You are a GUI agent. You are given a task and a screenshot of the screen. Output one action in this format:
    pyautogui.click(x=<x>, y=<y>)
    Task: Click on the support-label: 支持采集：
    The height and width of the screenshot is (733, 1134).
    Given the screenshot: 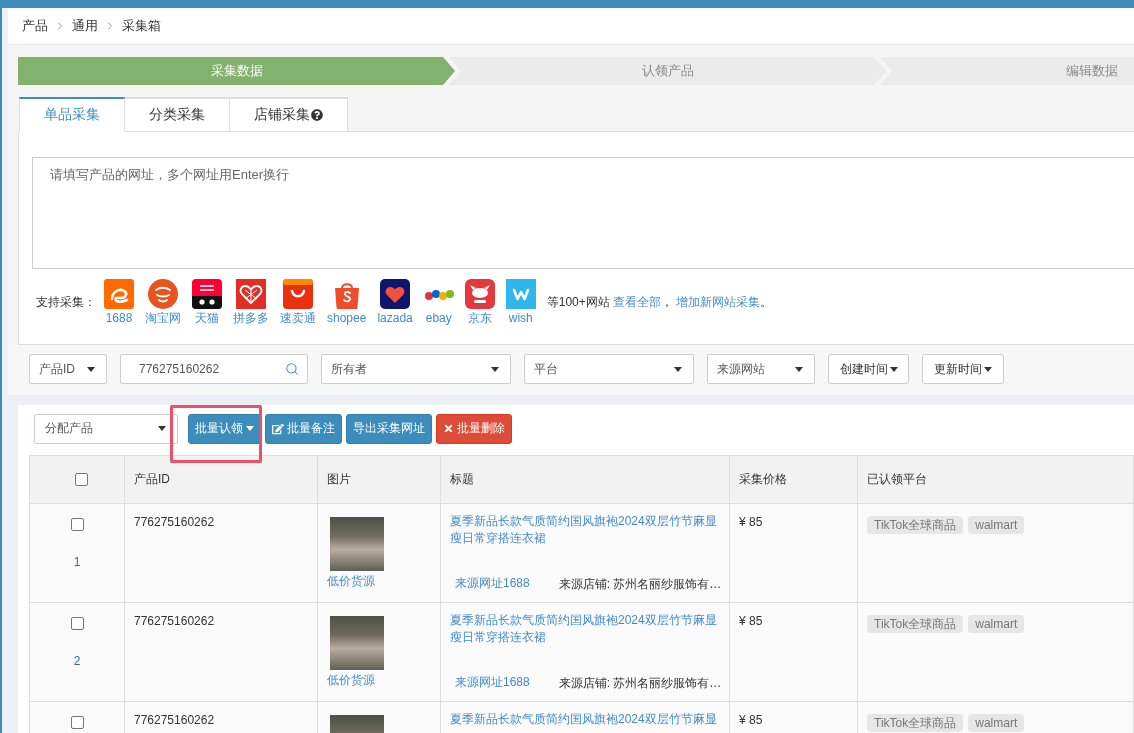 What is the action you would take?
    pyautogui.click(x=66, y=302)
    